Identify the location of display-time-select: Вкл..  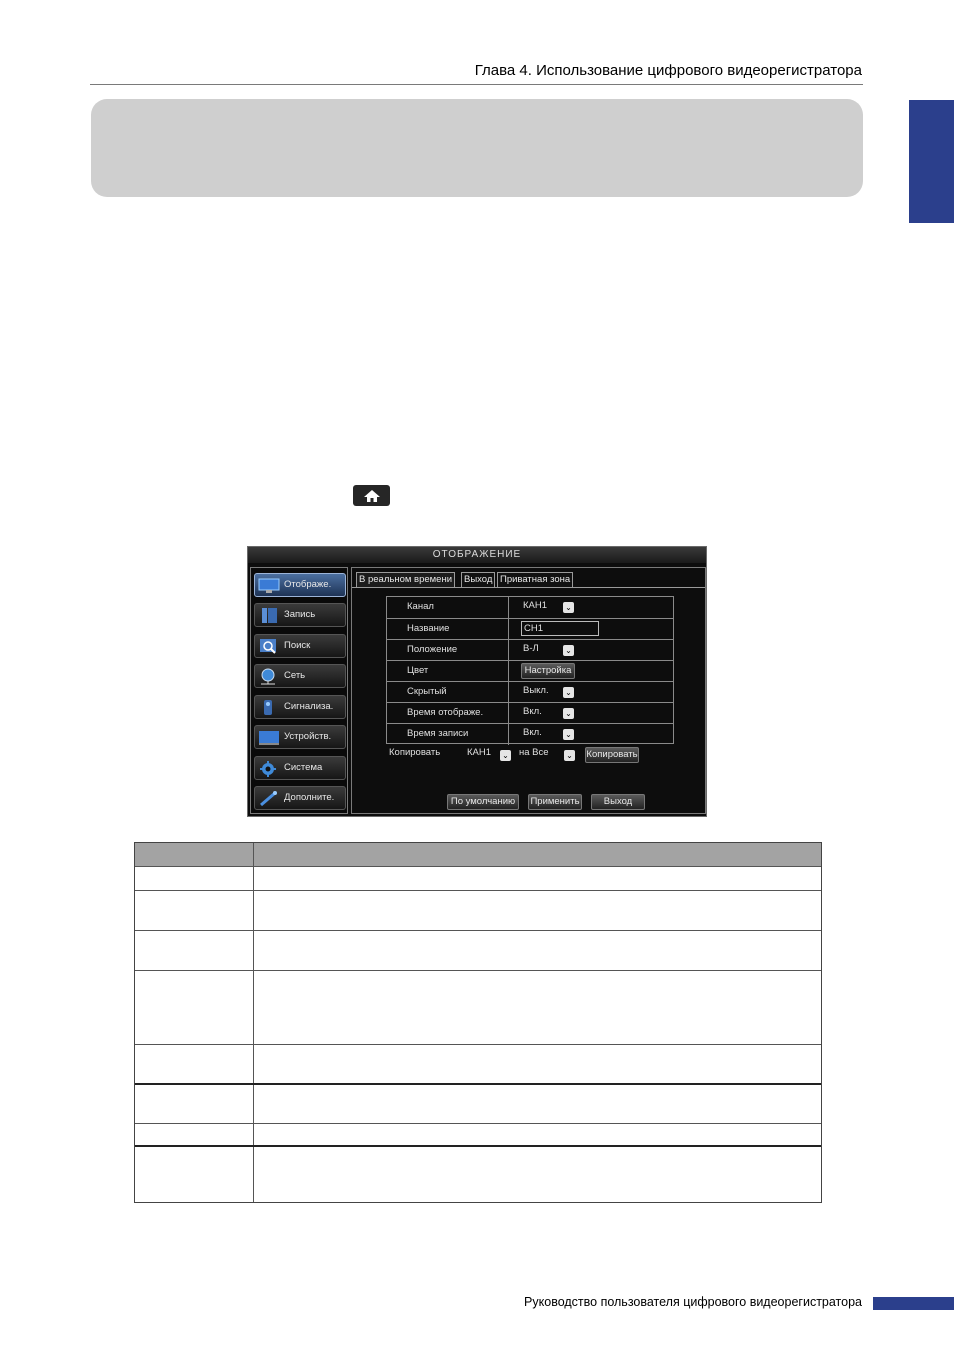
(532, 711).